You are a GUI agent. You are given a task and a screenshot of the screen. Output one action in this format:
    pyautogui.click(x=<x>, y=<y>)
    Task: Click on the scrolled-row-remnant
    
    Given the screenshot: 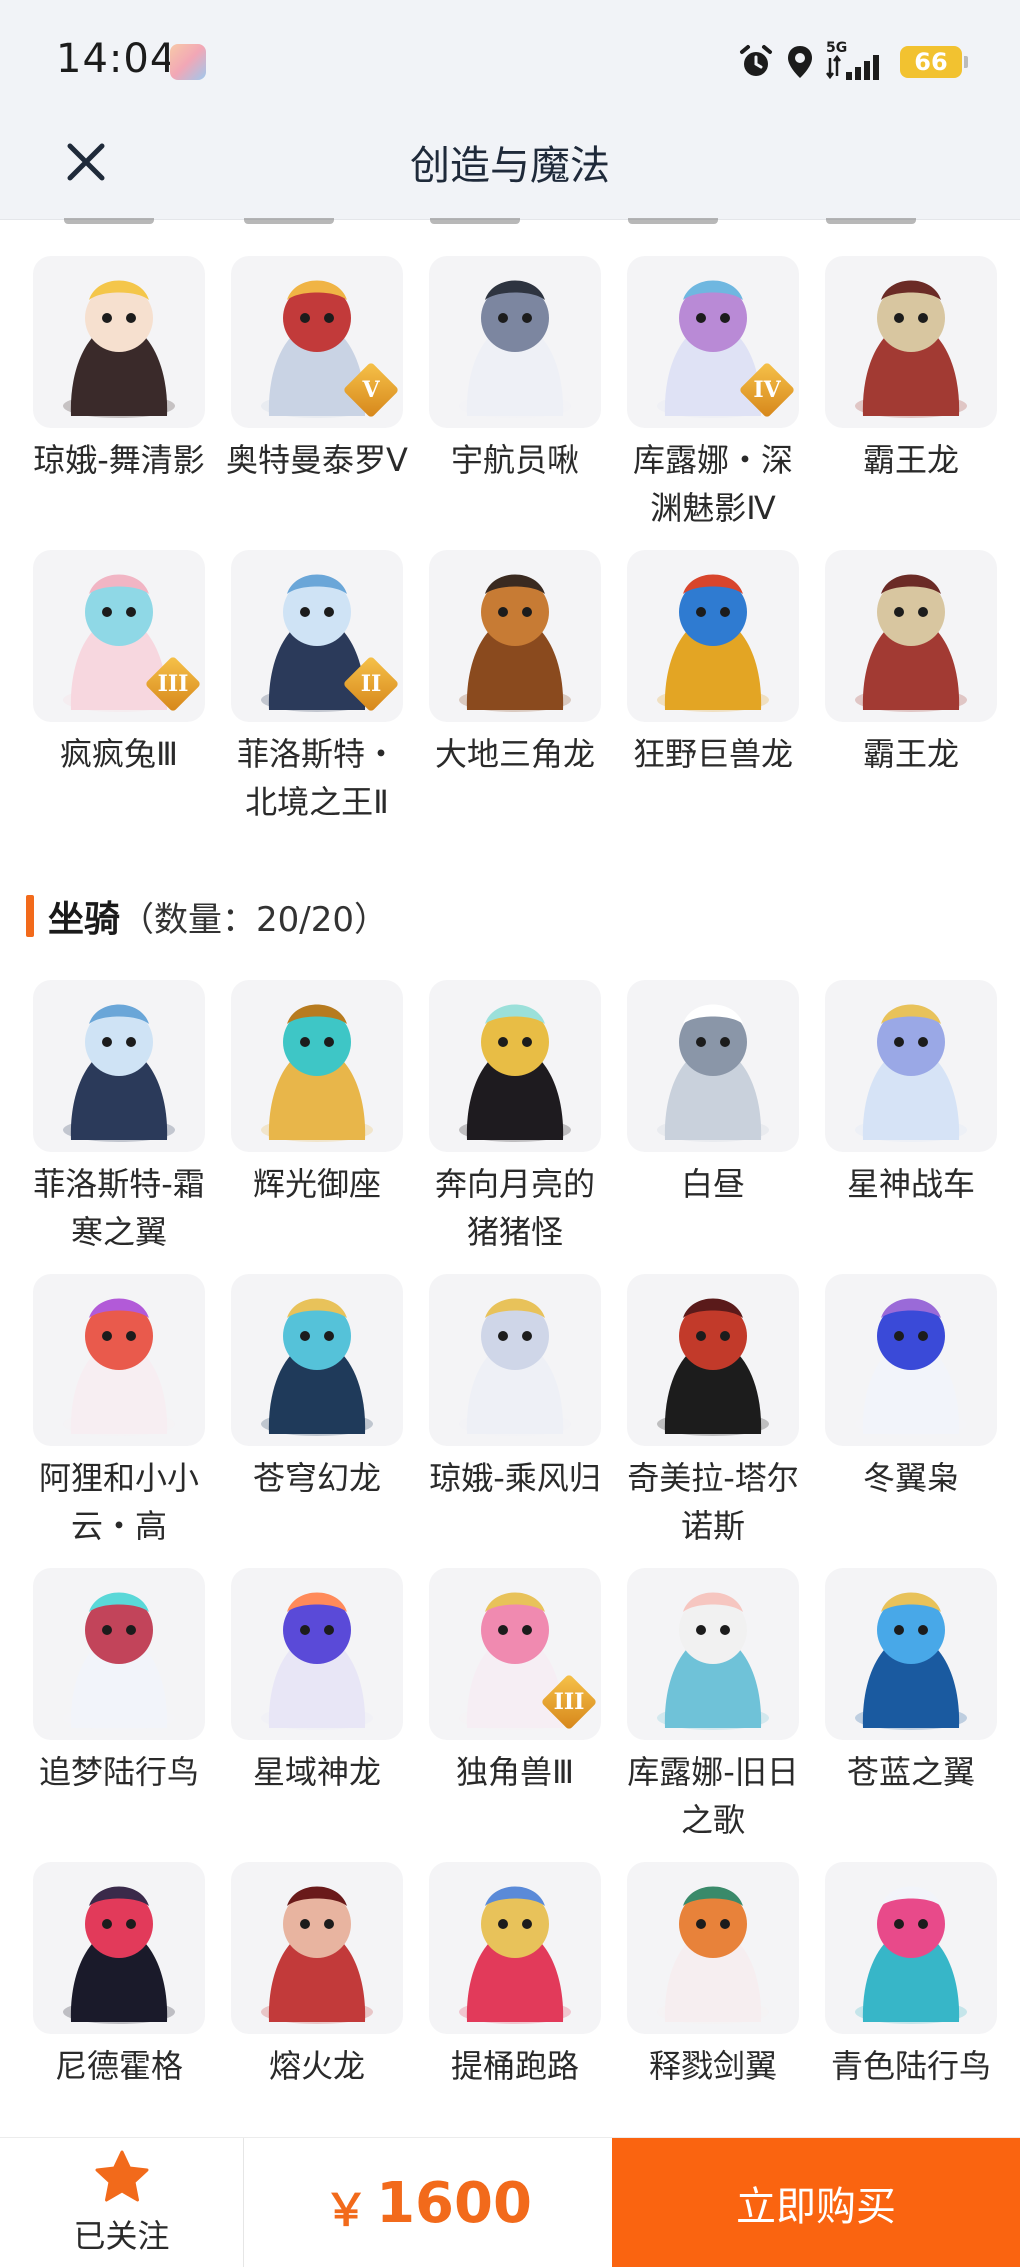 What is the action you would take?
    pyautogui.click(x=510, y=223)
    